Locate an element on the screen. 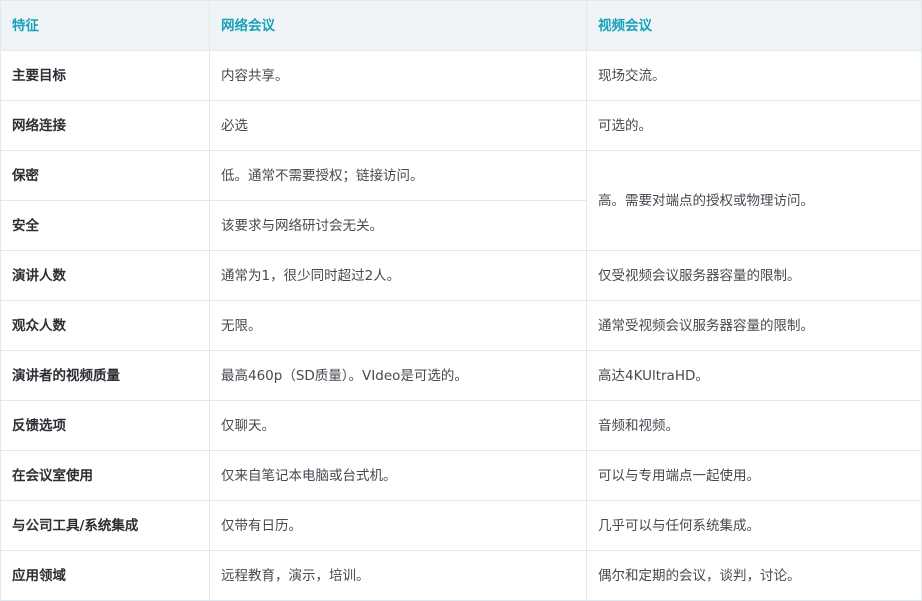 The width and height of the screenshot is (922, 601). table-row: 与公司工具/系统集成 仅带有日历。 几乎可以与任何系统集成。 is located at coordinates (461, 525).